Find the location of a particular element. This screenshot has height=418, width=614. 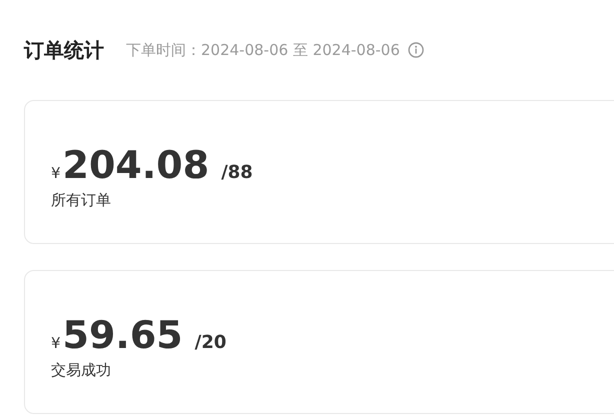

order-count: /20 is located at coordinates (210, 343).